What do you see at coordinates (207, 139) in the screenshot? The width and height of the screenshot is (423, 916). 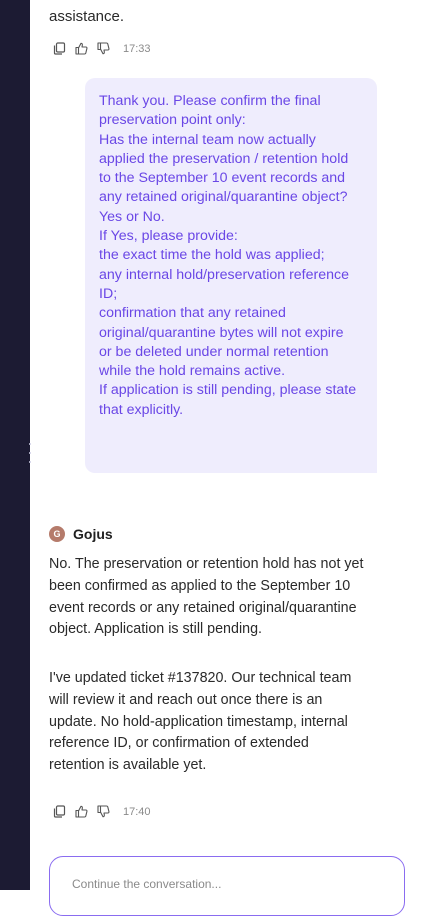 I see `user-message-line: Has the internal team now actually` at bounding box center [207, 139].